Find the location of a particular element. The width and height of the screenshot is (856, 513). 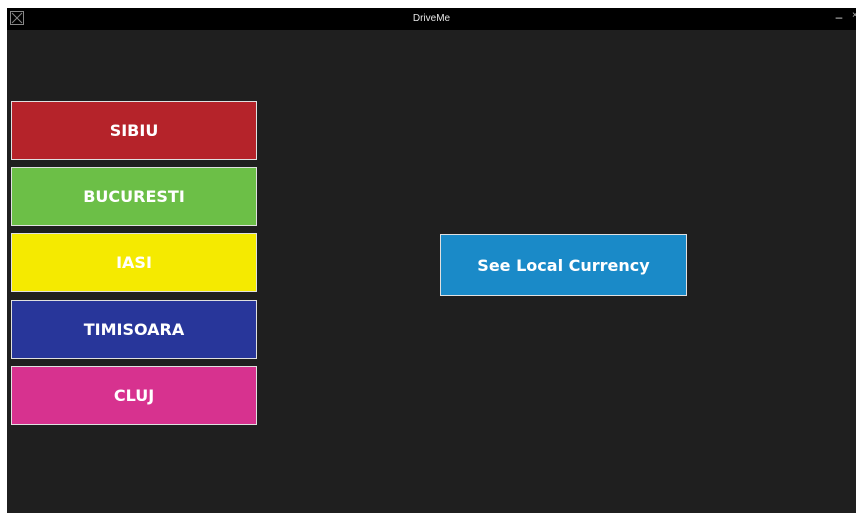

title-bar: DriveMe – × is located at coordinates (431, 19).